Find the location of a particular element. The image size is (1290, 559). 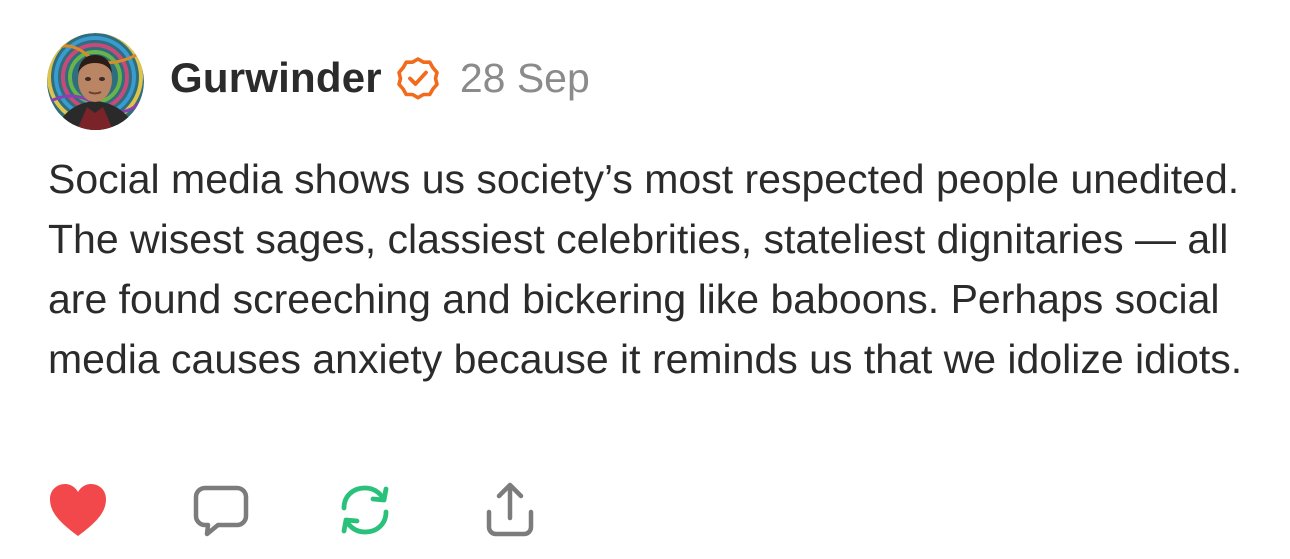

share-button is located at coordinates (510, 510).